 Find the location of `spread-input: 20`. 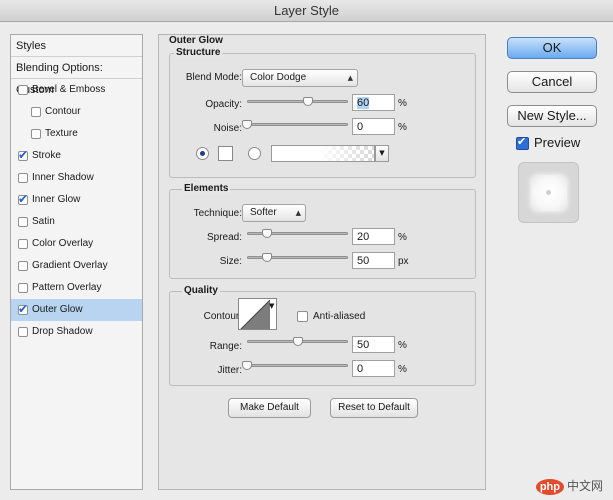

spread-input: 20 is located at coordinates (373, 236).